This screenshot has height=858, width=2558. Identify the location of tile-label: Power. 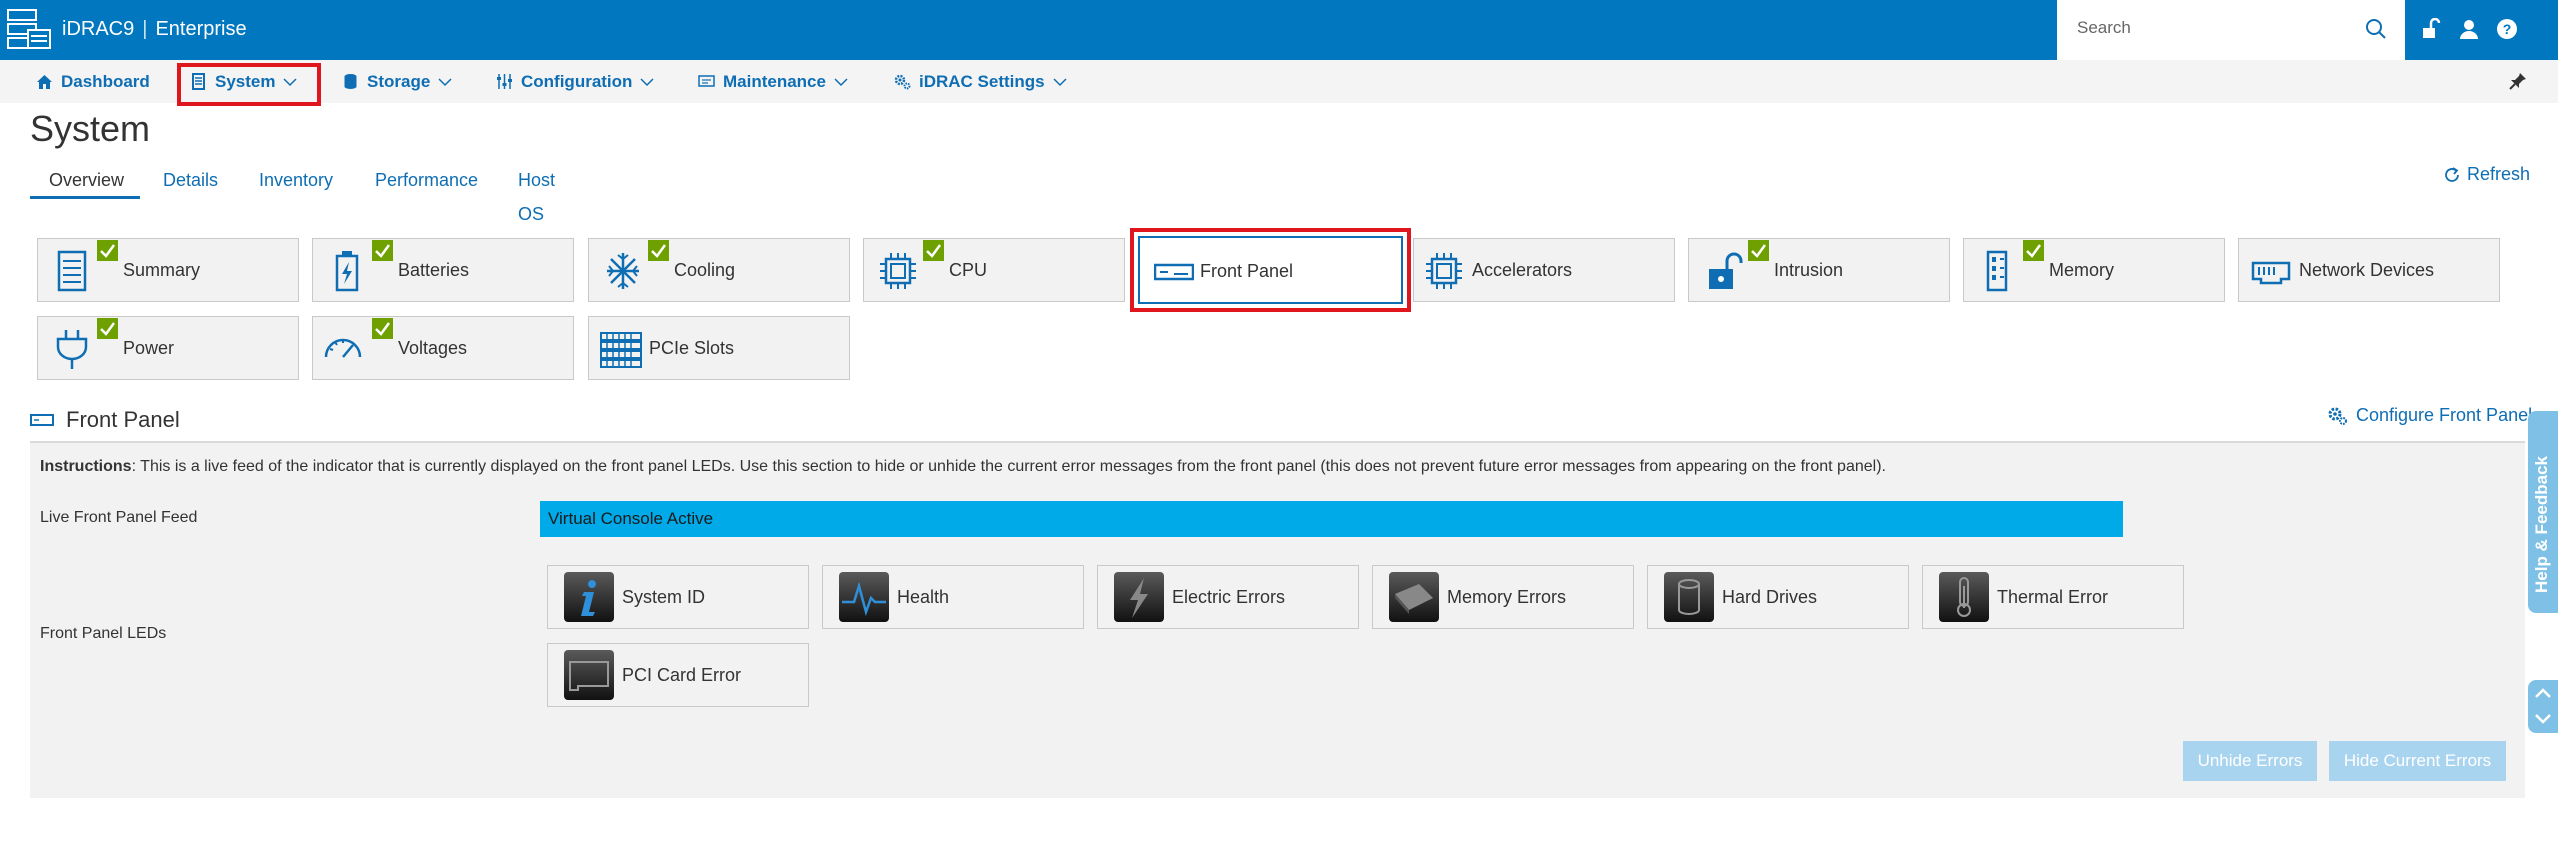
(149, 348).